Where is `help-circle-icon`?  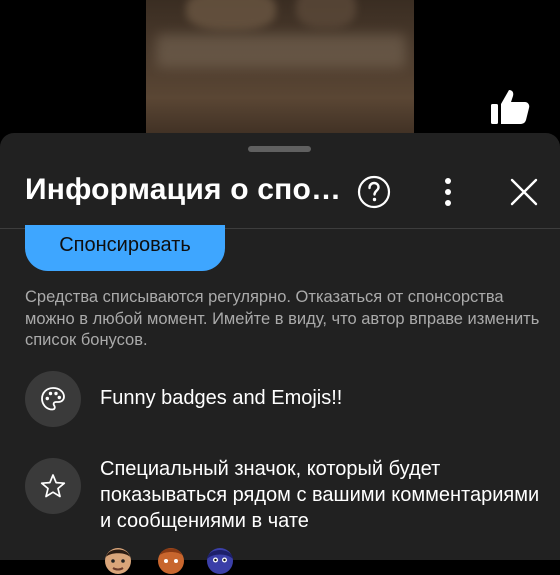
help-circle-icon is located at coordinates (374, 192).